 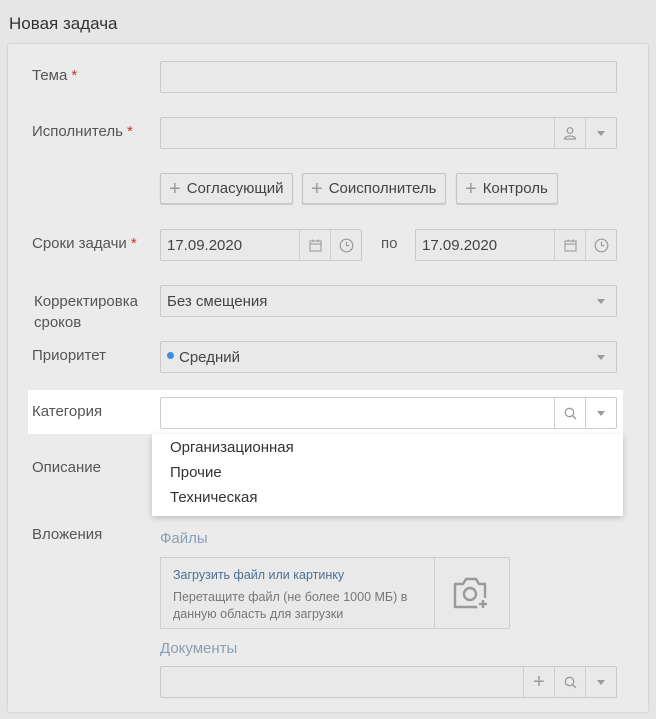 I want to click on priority-dot, so click(x=170, y=355).